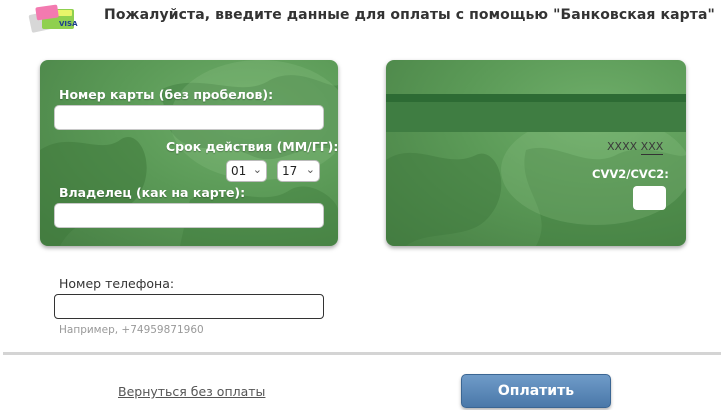 The image size is (724, 410). Describe the element at coordinates (652, 147) in the screenshot. I see `mask-cvv-digits: XXX` at that location.